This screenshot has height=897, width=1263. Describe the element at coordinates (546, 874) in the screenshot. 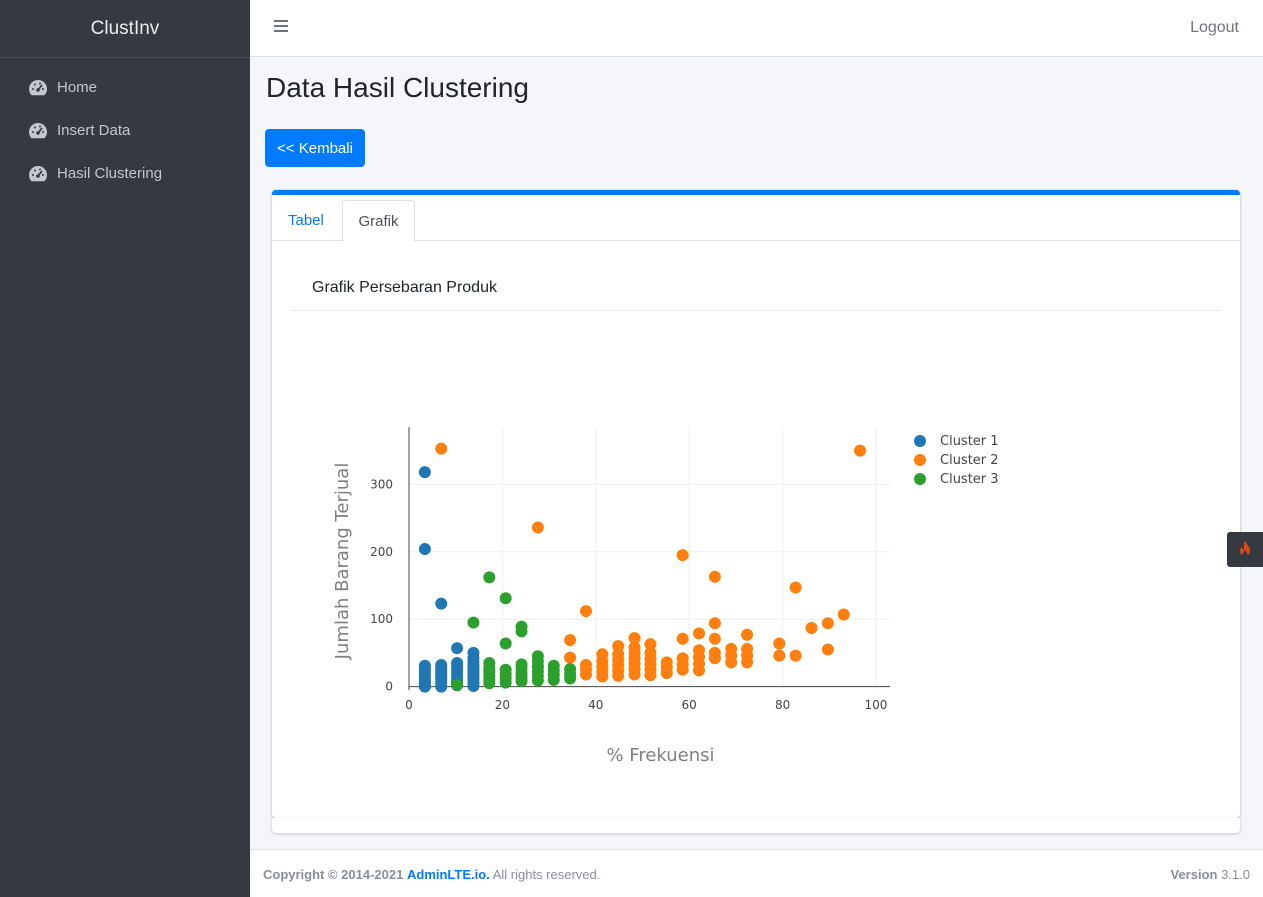

I see `rights-text: All rights reserved.` at that location.